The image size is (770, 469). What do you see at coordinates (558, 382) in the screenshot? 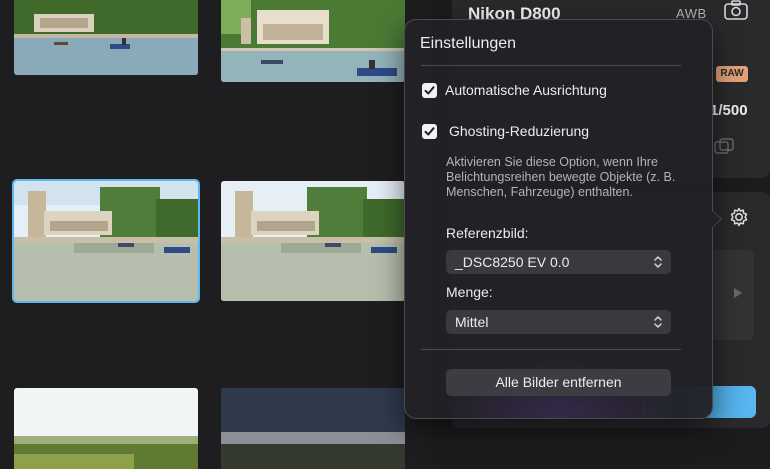
I see `remove-all-images-button: Alle Bilder entfernen` at bounding box center [558, 382].